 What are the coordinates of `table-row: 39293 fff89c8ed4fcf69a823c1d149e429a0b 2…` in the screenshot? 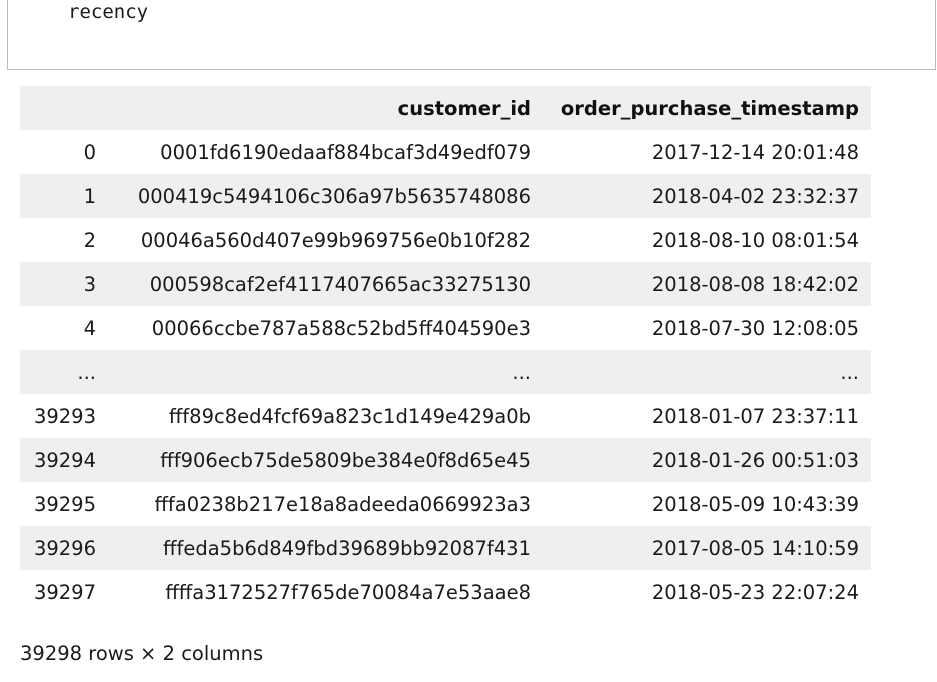 It's located at (445, 416).